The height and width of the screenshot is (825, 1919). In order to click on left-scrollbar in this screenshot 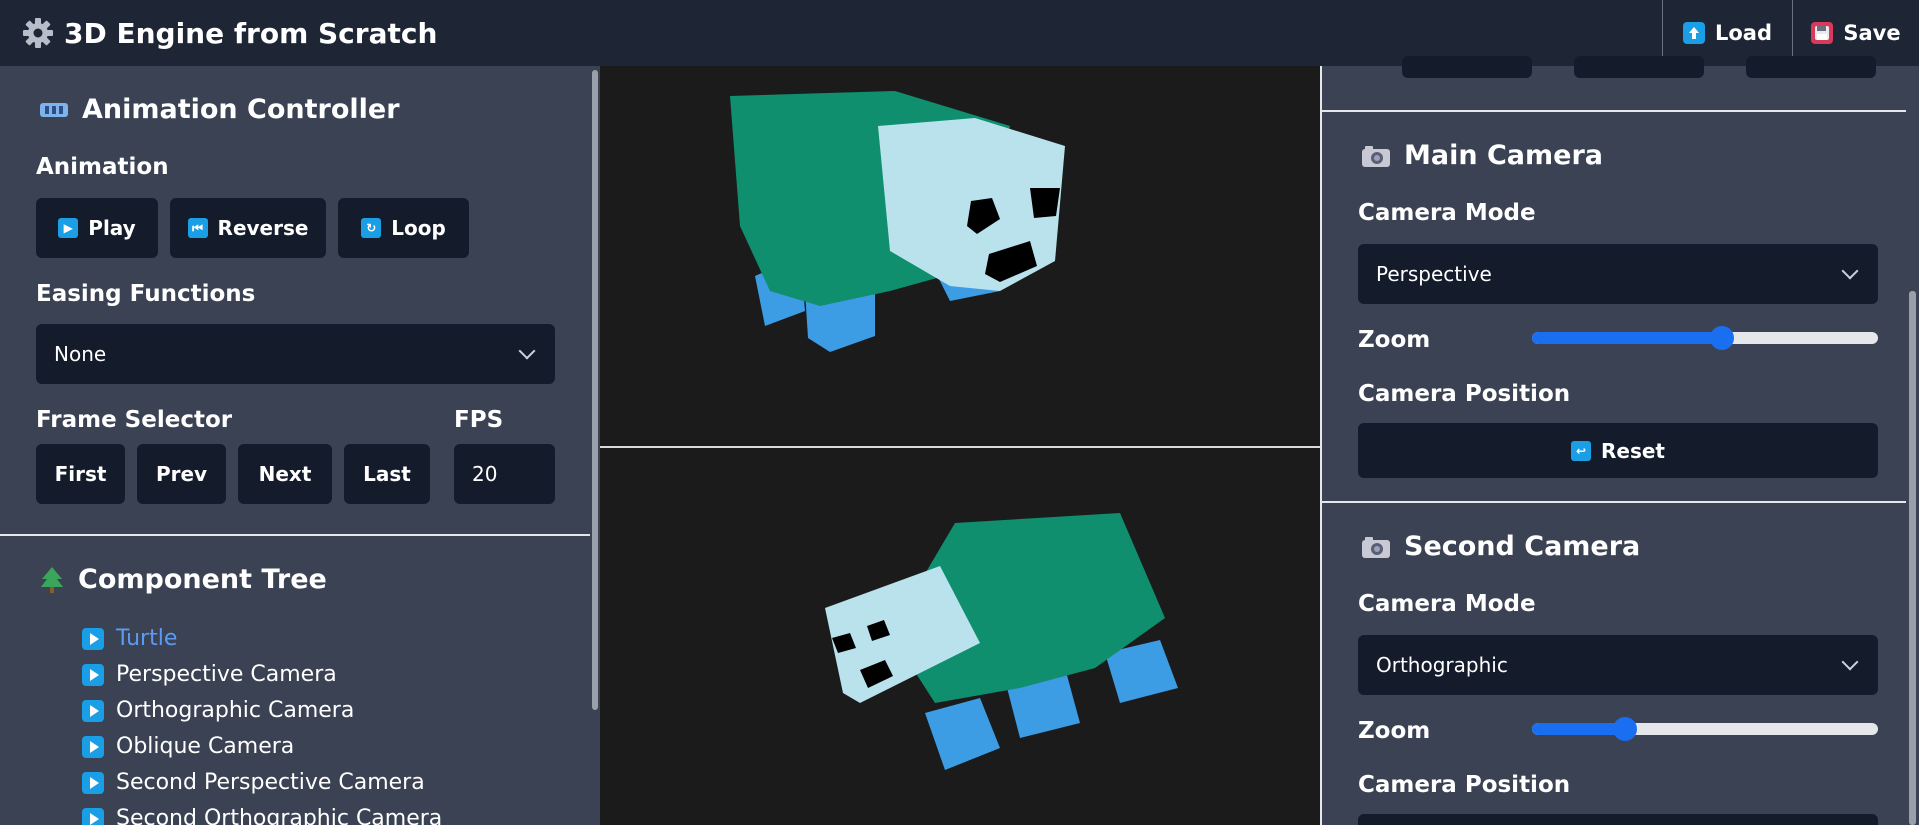, I will do `click(595, 445)`.